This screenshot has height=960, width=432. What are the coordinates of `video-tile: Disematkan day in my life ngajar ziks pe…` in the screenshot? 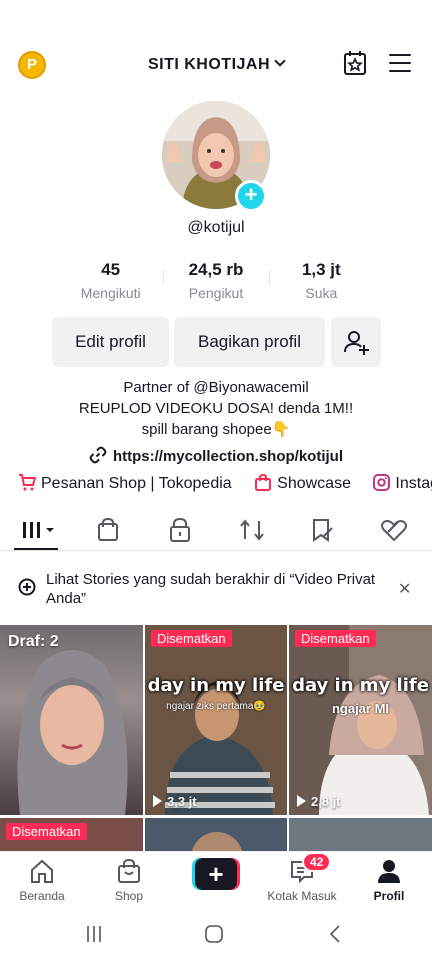 It's located at (216, 720).